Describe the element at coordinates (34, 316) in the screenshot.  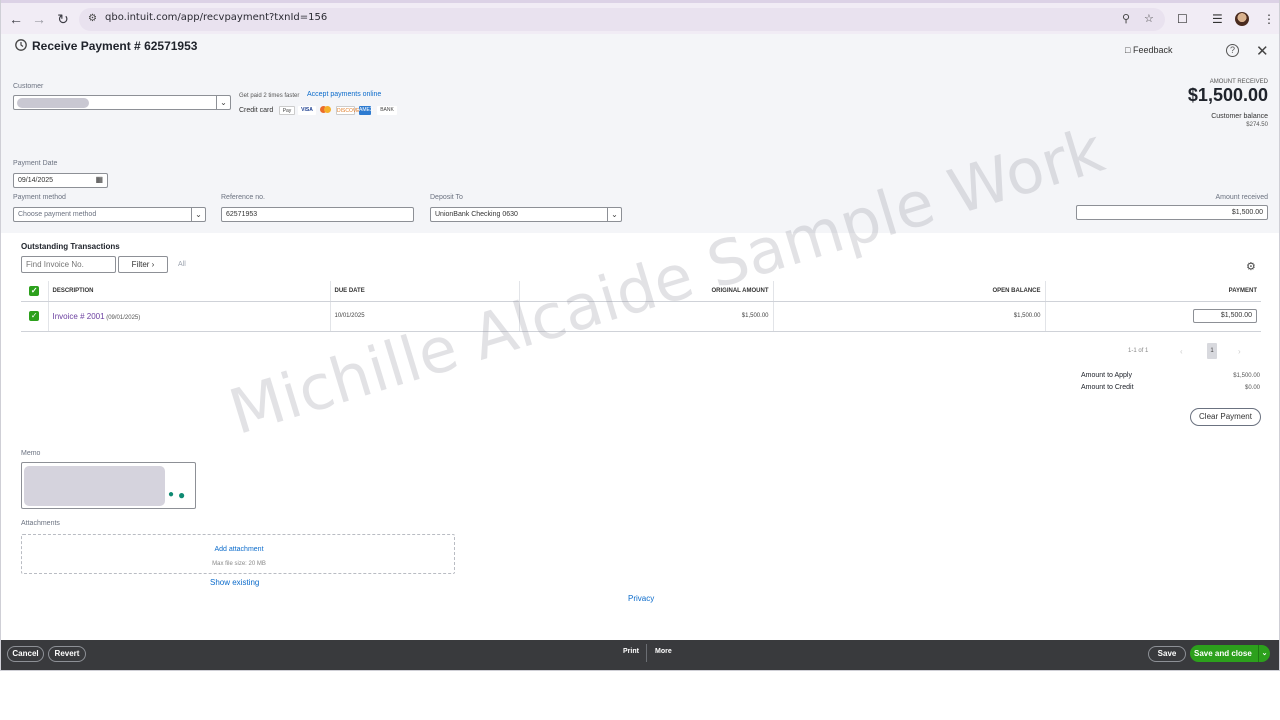
I see `row-checkbox: ✓` at that location.